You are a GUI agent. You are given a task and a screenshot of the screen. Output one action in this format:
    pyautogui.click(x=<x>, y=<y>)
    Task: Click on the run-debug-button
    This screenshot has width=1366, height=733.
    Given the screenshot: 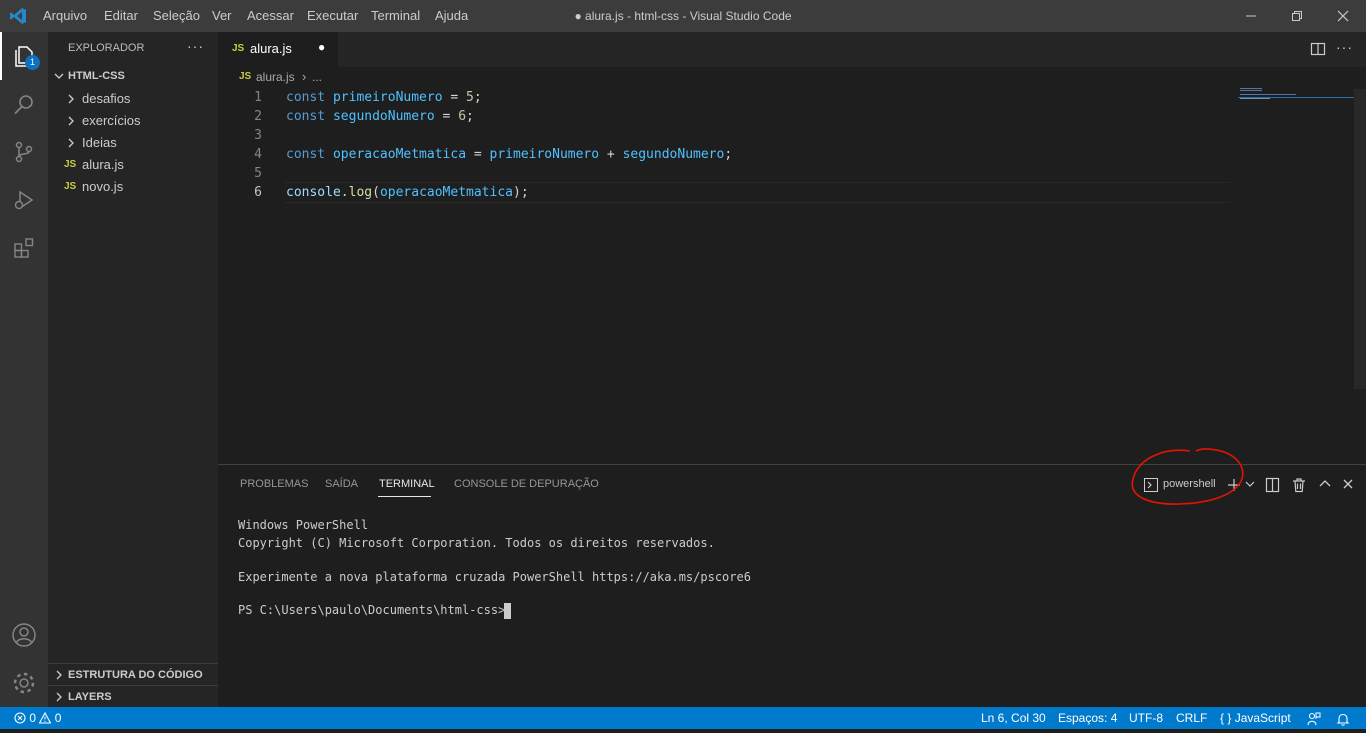 What is the action you would take?
    pyautogui.click(x=24, y=200)
    